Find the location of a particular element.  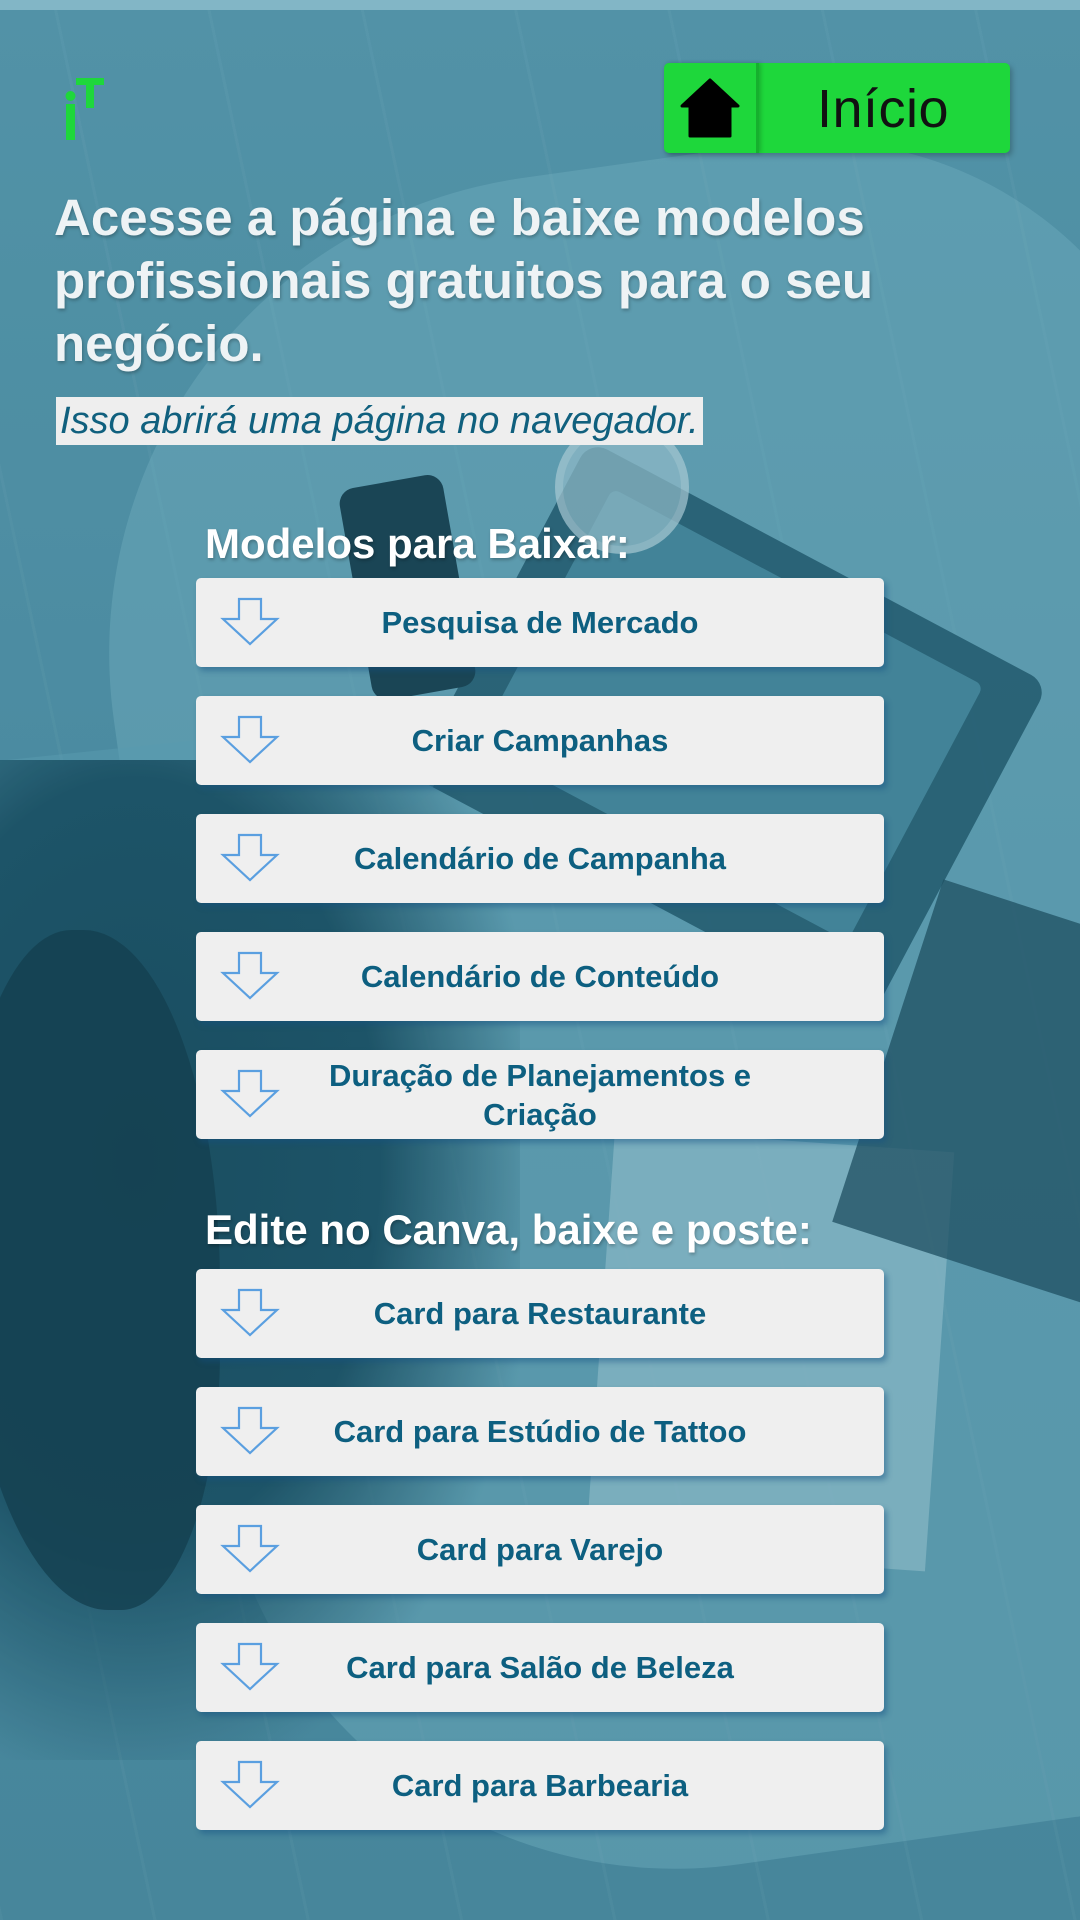

download-button-market-research: Pesquisa de Mercado is located at coordinates (540, 622).